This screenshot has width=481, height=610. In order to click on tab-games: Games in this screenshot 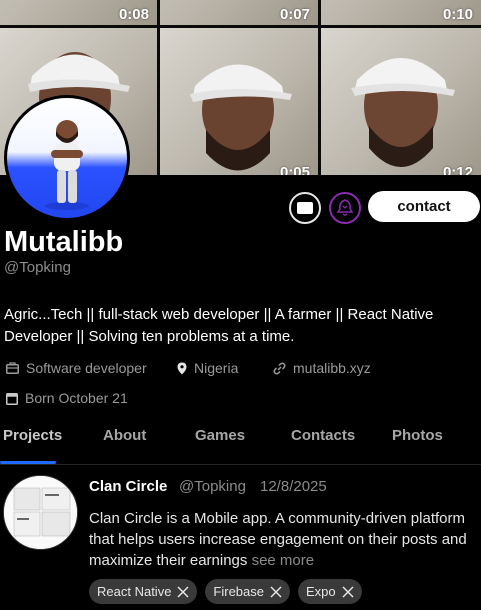, I will do `click(220, 435)`.